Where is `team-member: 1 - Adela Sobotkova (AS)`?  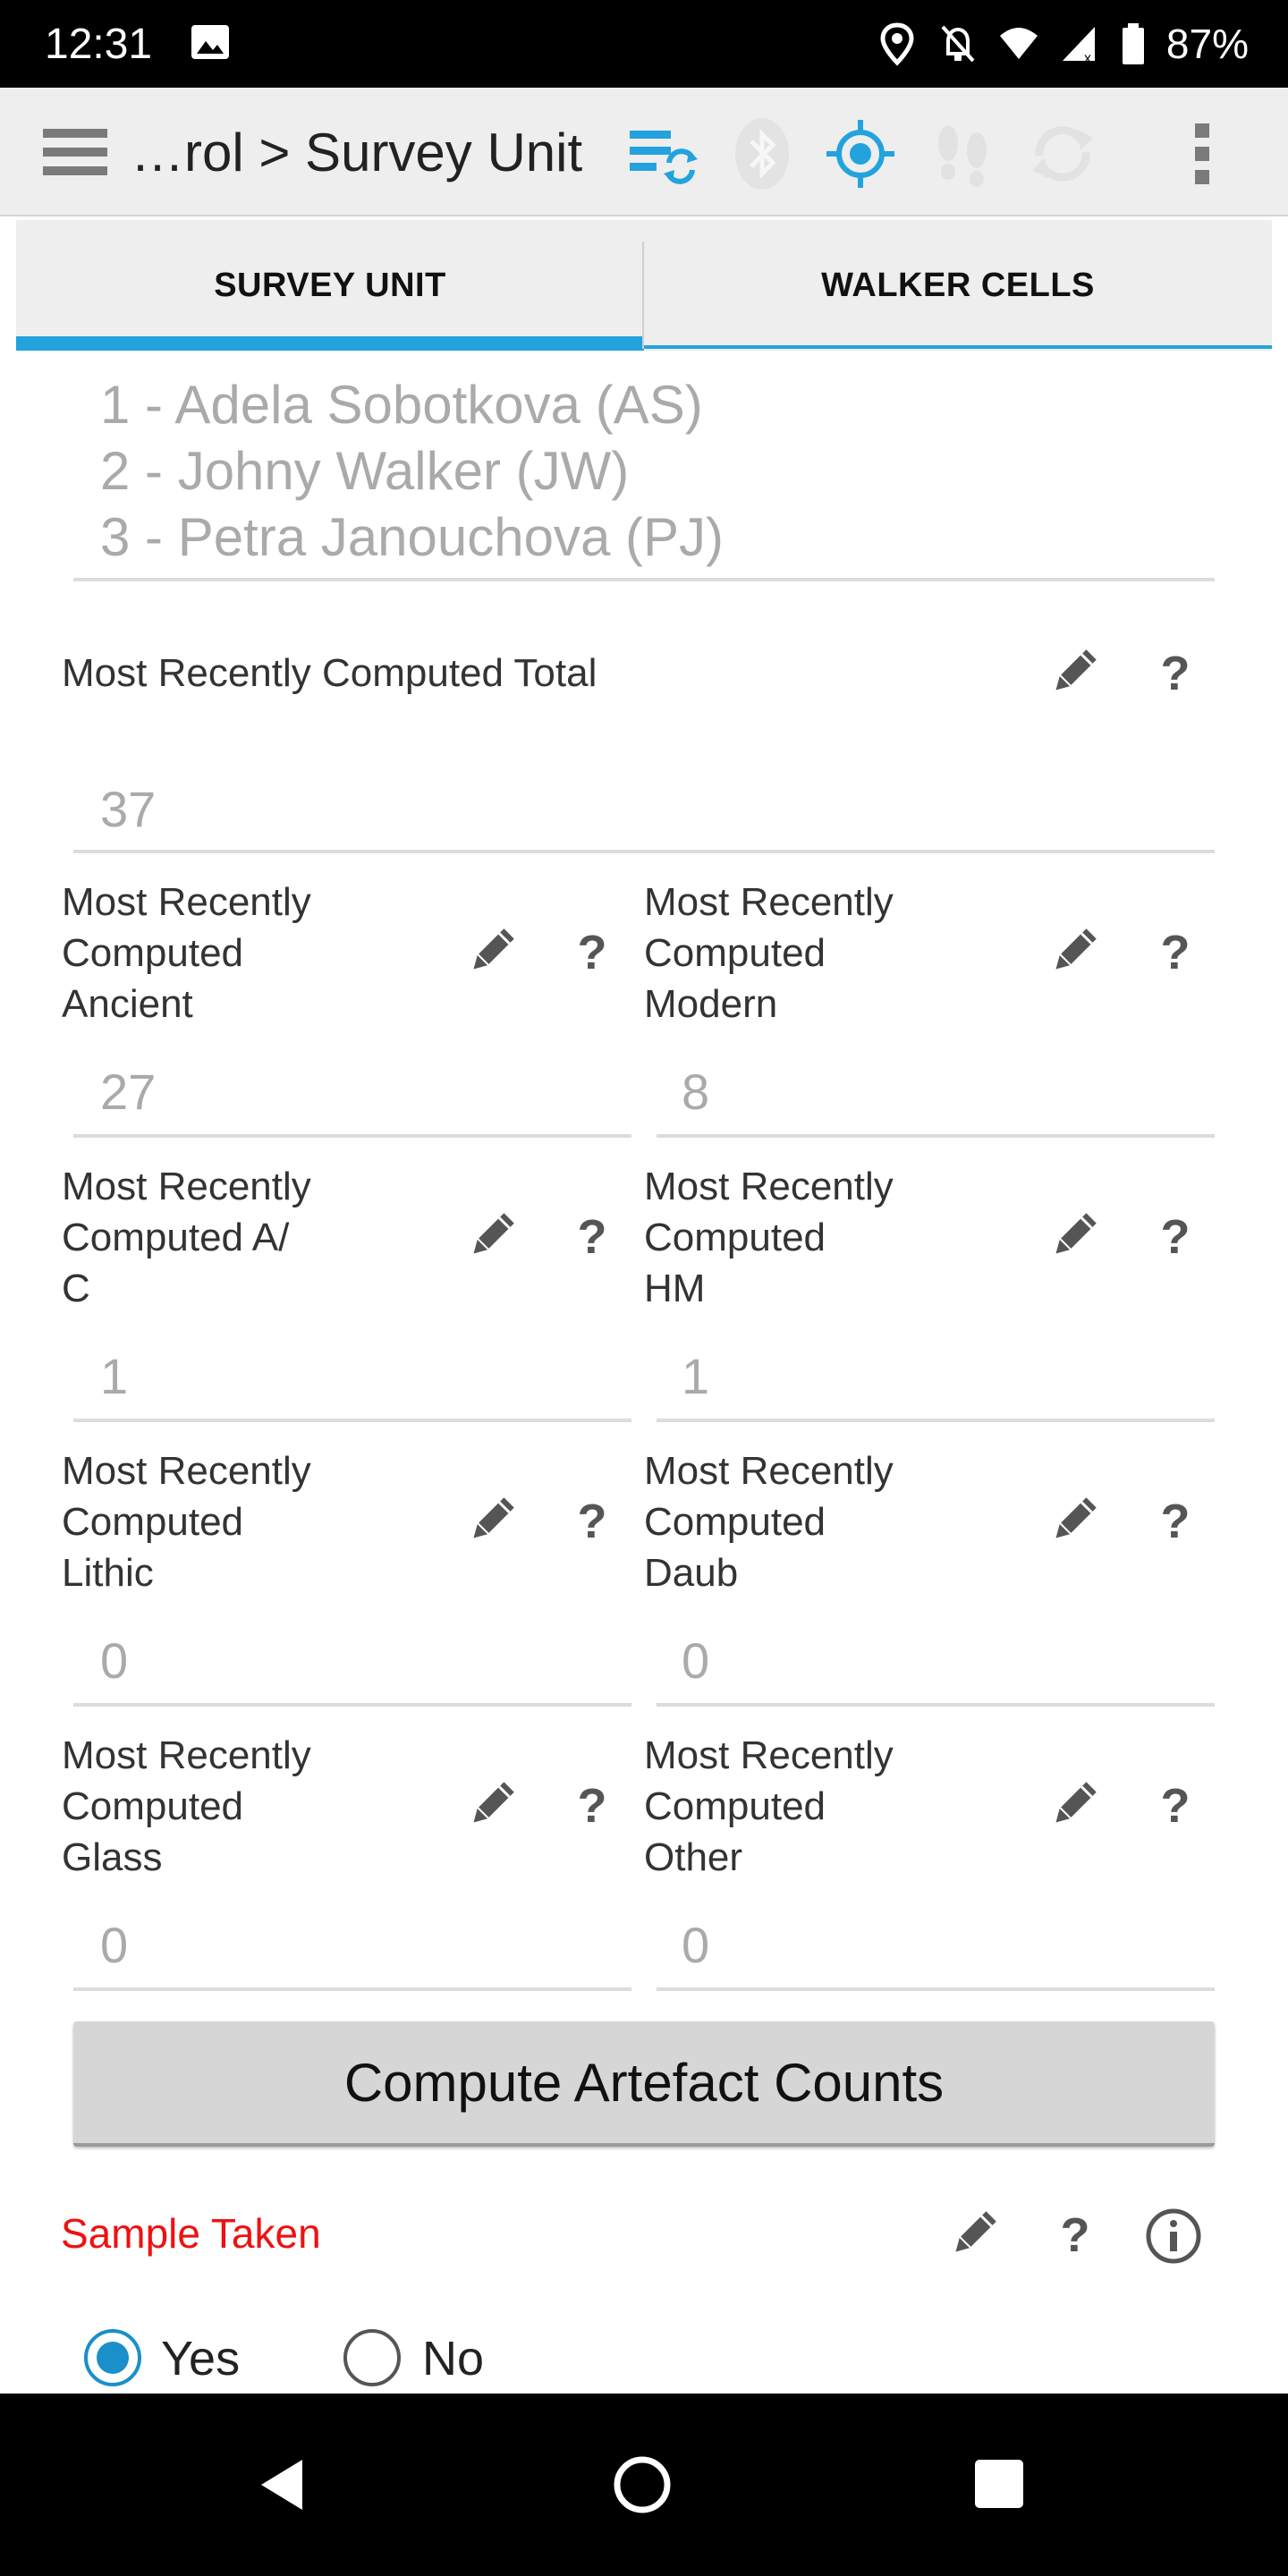 team-member: 1 - Adela Sobotkova (AS) is located at coordinates (401, 405).